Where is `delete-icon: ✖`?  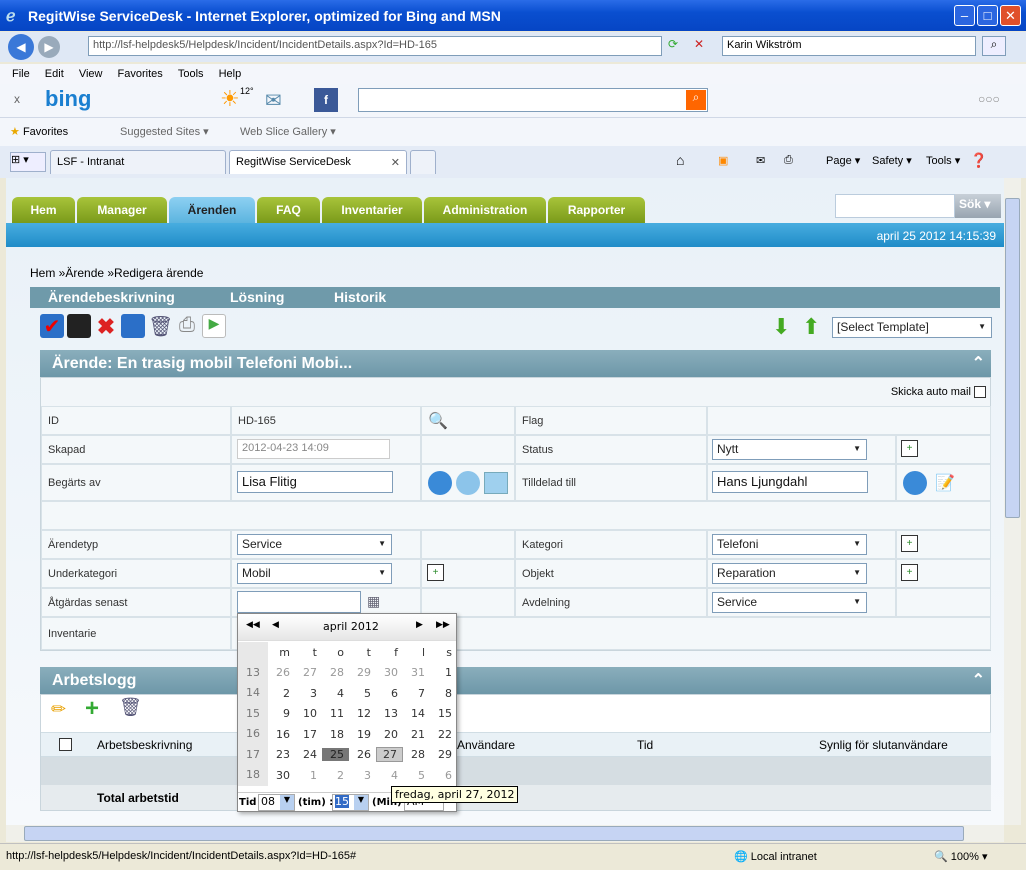
delete-icon: ✖ is located at coordinates (106, 326).